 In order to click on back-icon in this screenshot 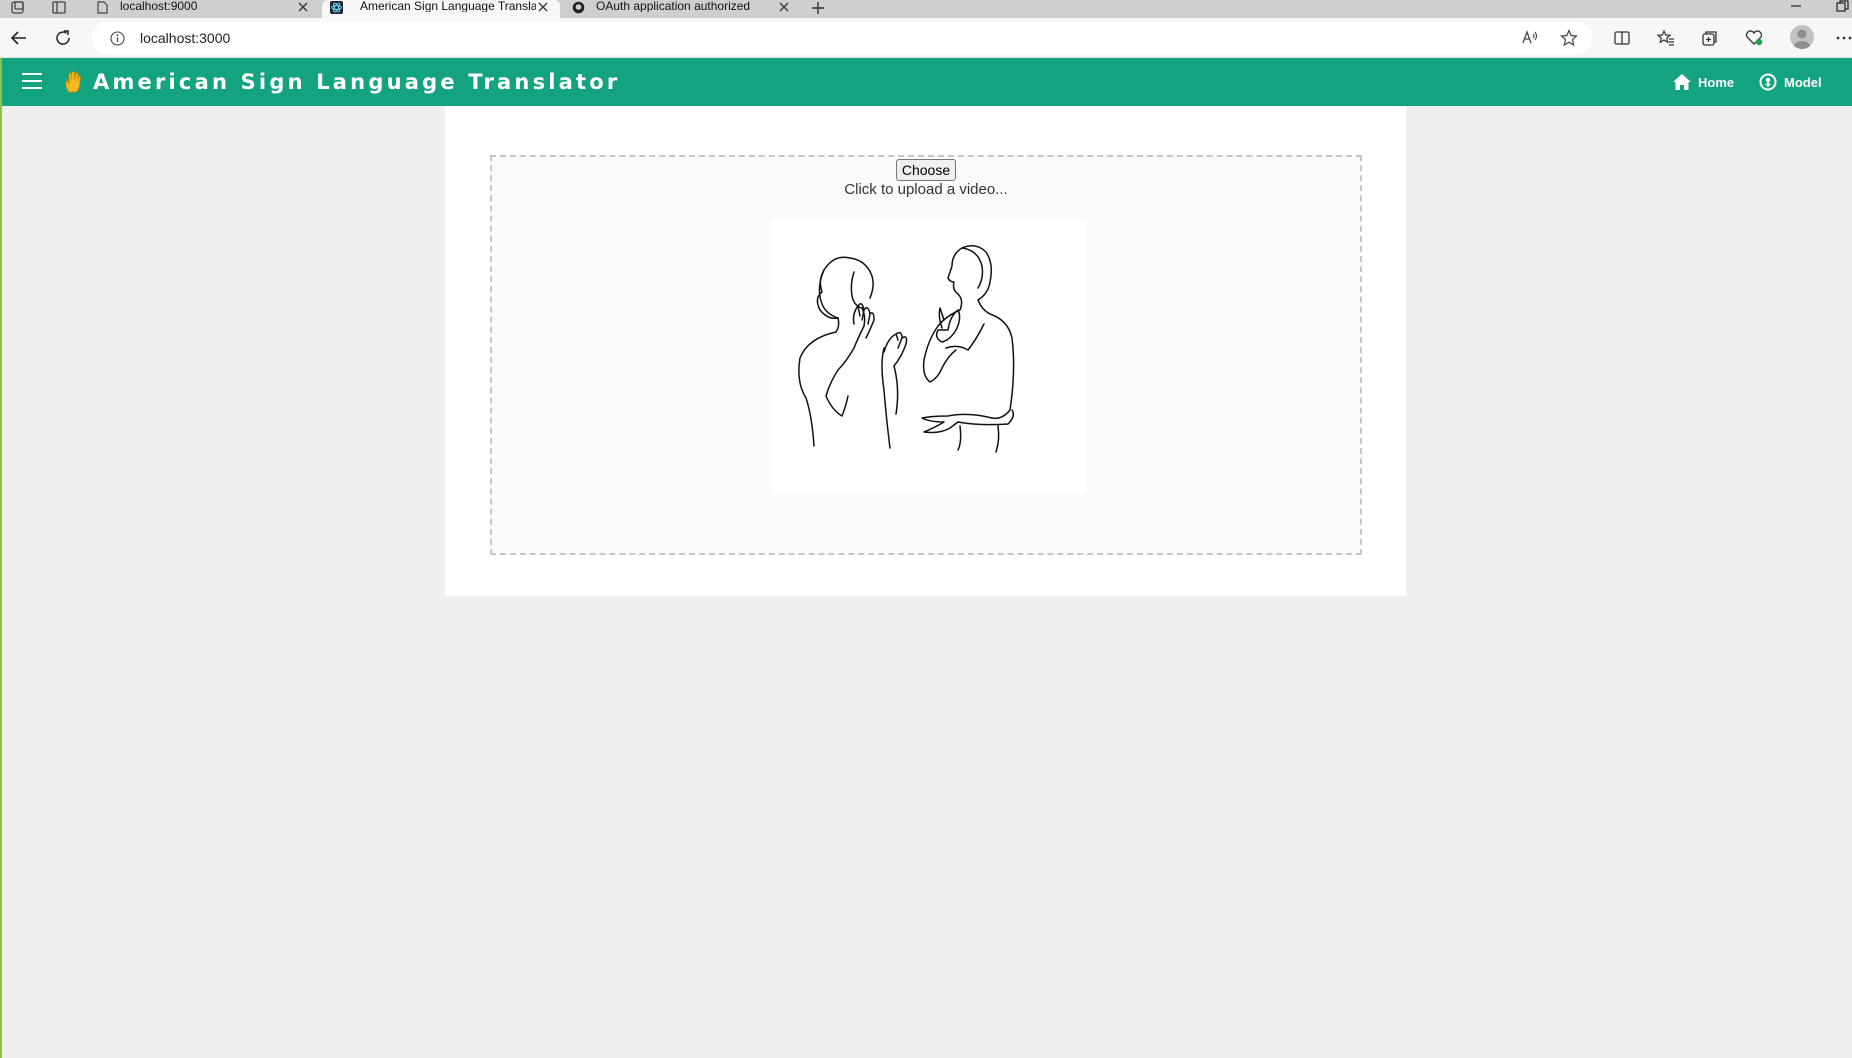, I will do `click(18, 38)`.